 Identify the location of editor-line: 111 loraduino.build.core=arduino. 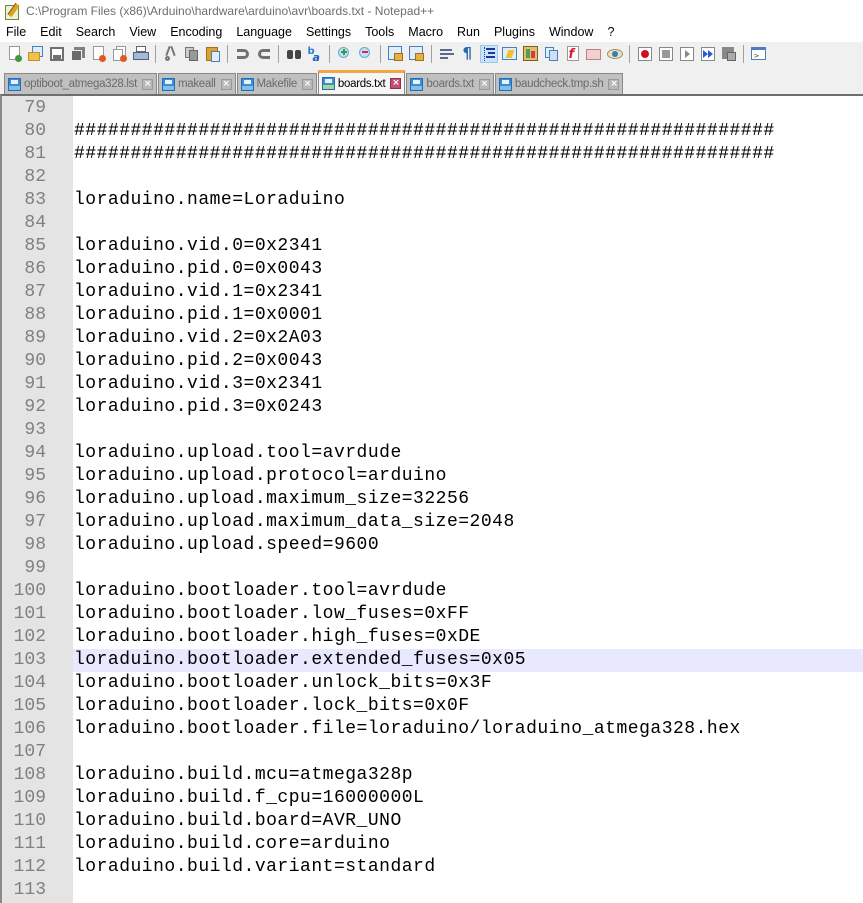
(432, 844).